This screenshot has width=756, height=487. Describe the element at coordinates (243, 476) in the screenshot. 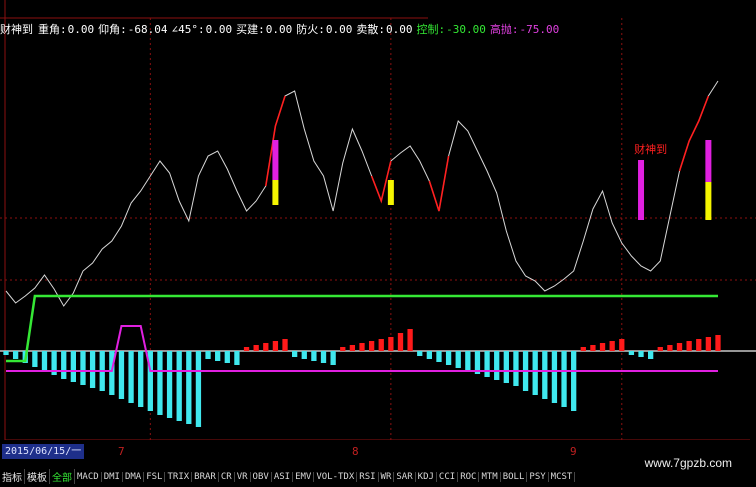

I see `tab-indicator: VR` at that location.